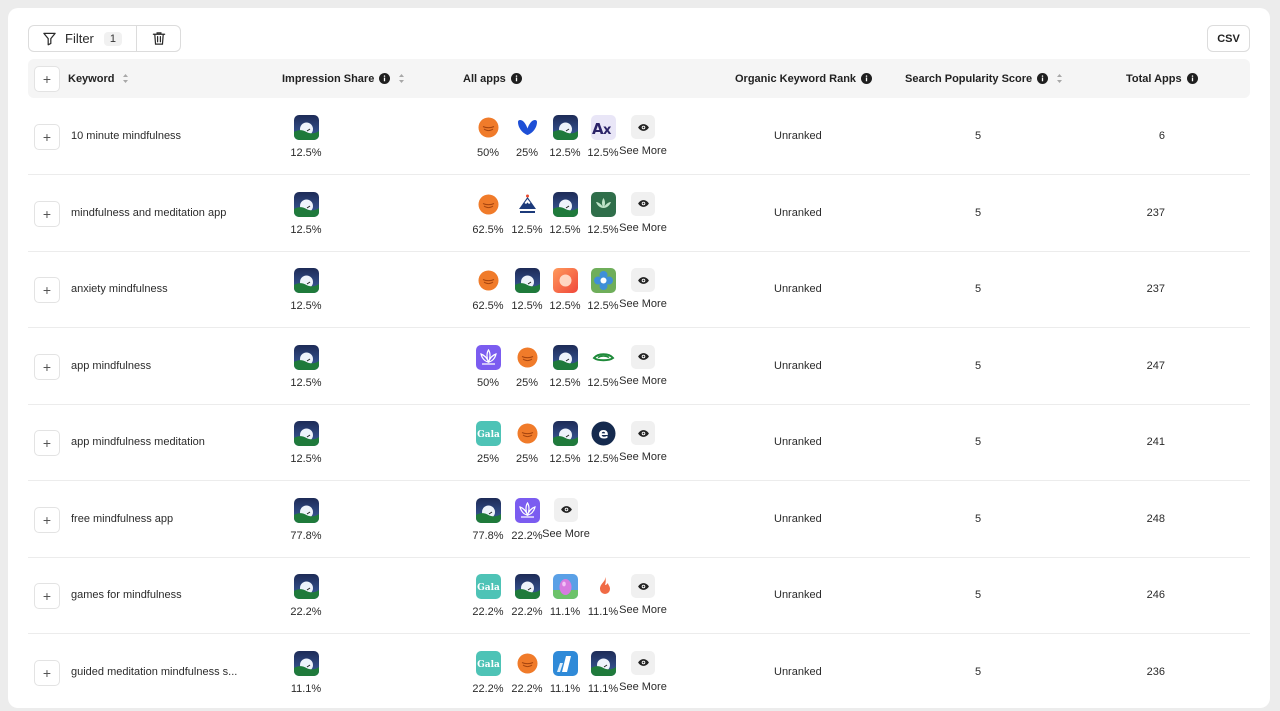  What do you see at coordinates (306, 127) in the screenshot?
I see `moon-landscape-icon` at bounding box center [306, 127].